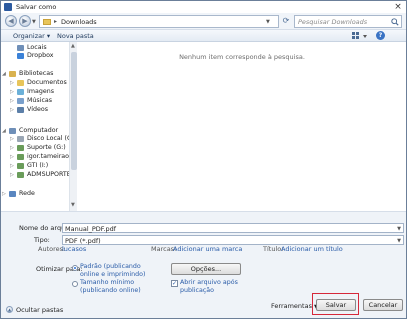 Image resolution: width=407 pixels, height=319 pixels. What do you see at coordinates (34, 22) in the screenshot?
I see `recent-locations-chevron-icon: ▼` at bounding box center [34, 22].